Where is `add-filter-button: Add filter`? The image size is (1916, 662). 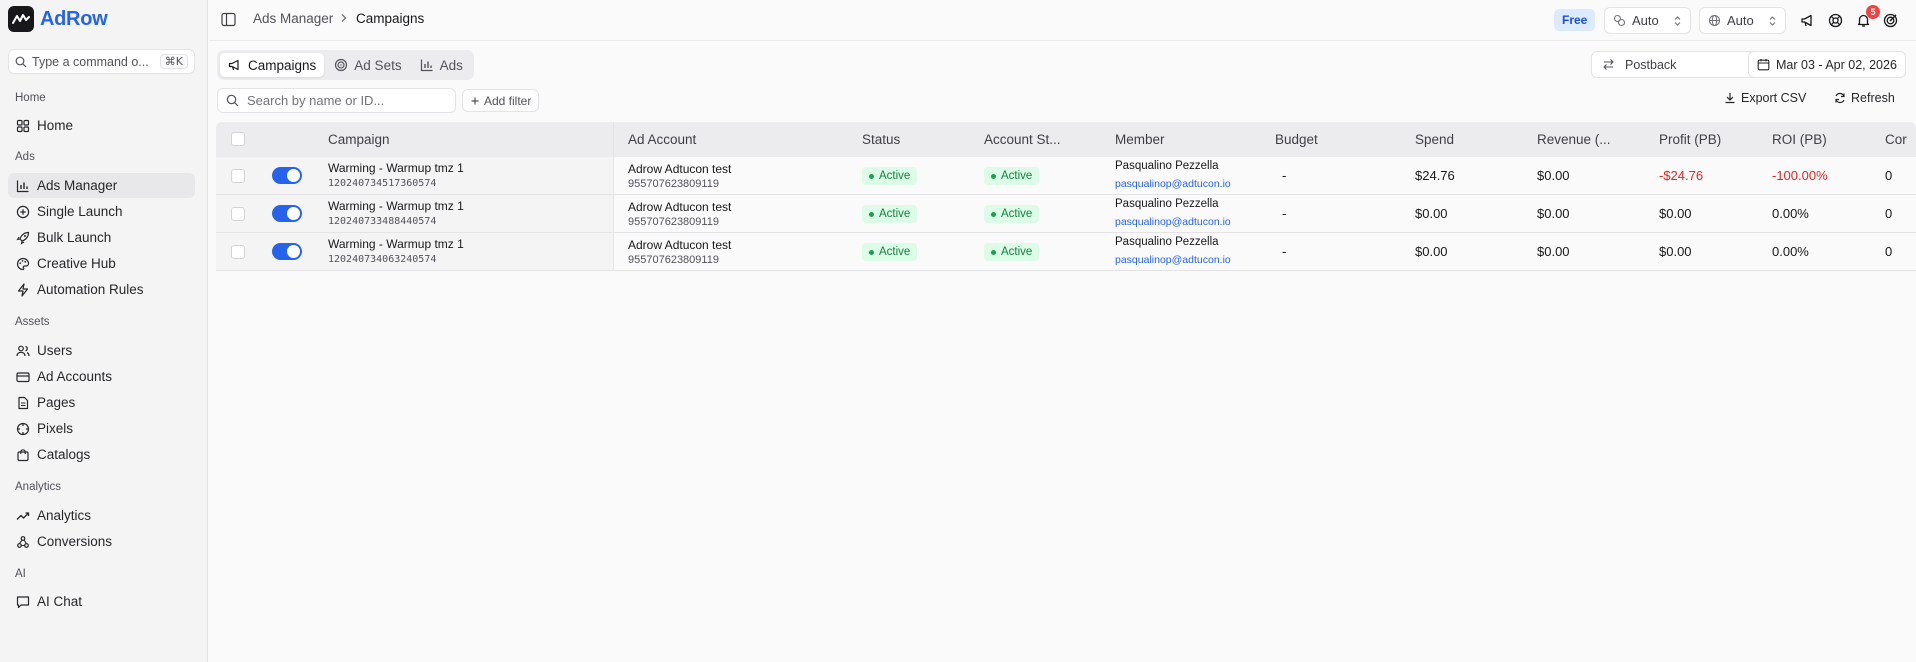
add-filter-button: Add filter is located at coordinates (501, 100).